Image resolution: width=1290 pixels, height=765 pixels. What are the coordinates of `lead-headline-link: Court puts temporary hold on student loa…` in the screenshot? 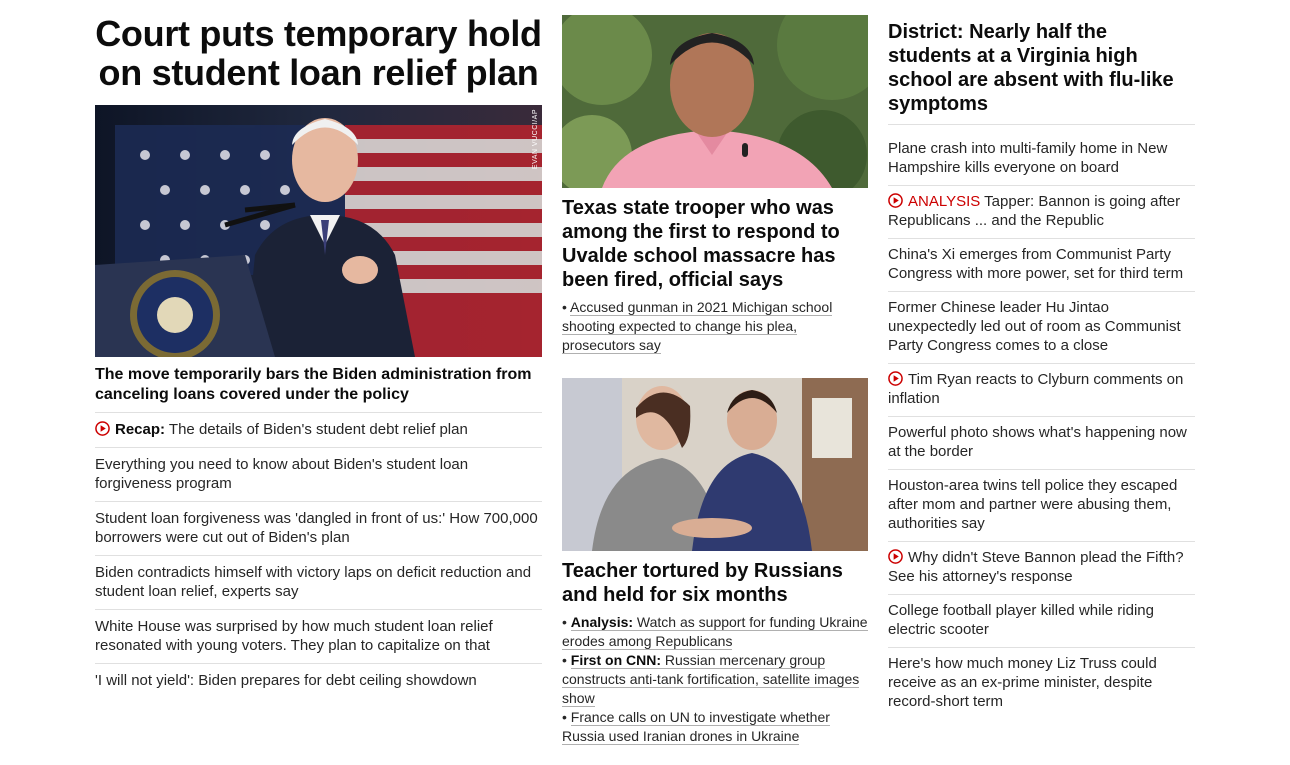 It's located at (318, 53).